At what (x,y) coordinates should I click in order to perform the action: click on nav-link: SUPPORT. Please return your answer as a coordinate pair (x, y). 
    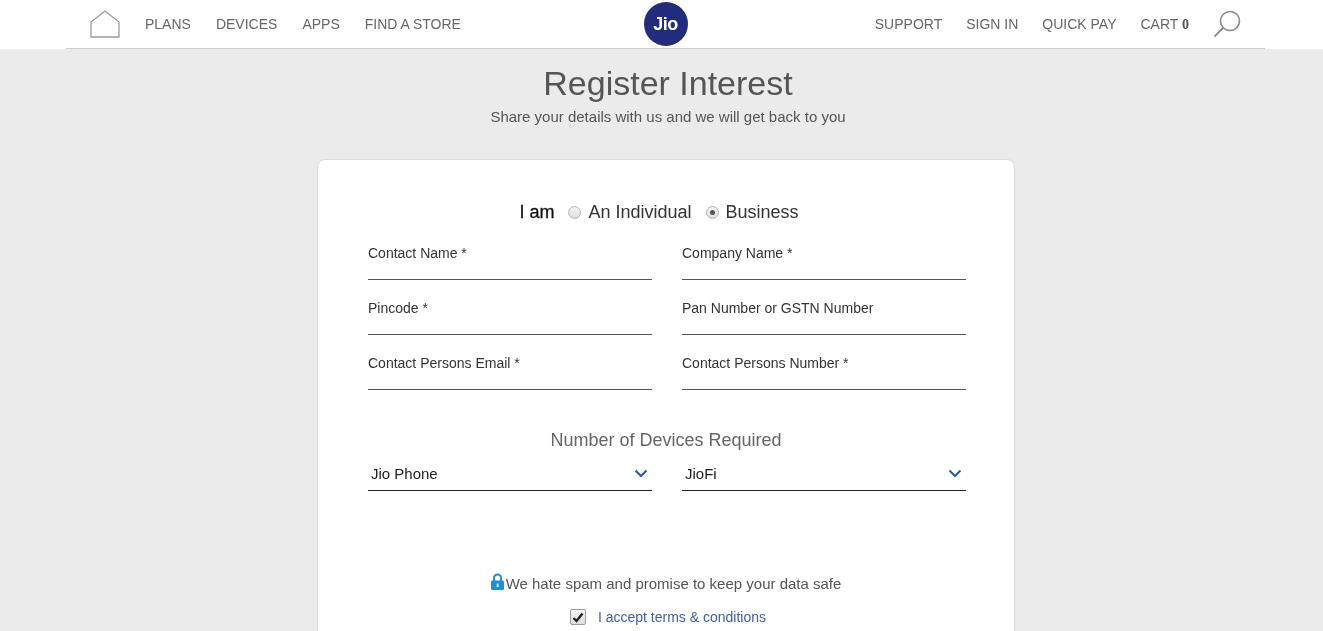
    Looking at the image, I should click on (908, 24).